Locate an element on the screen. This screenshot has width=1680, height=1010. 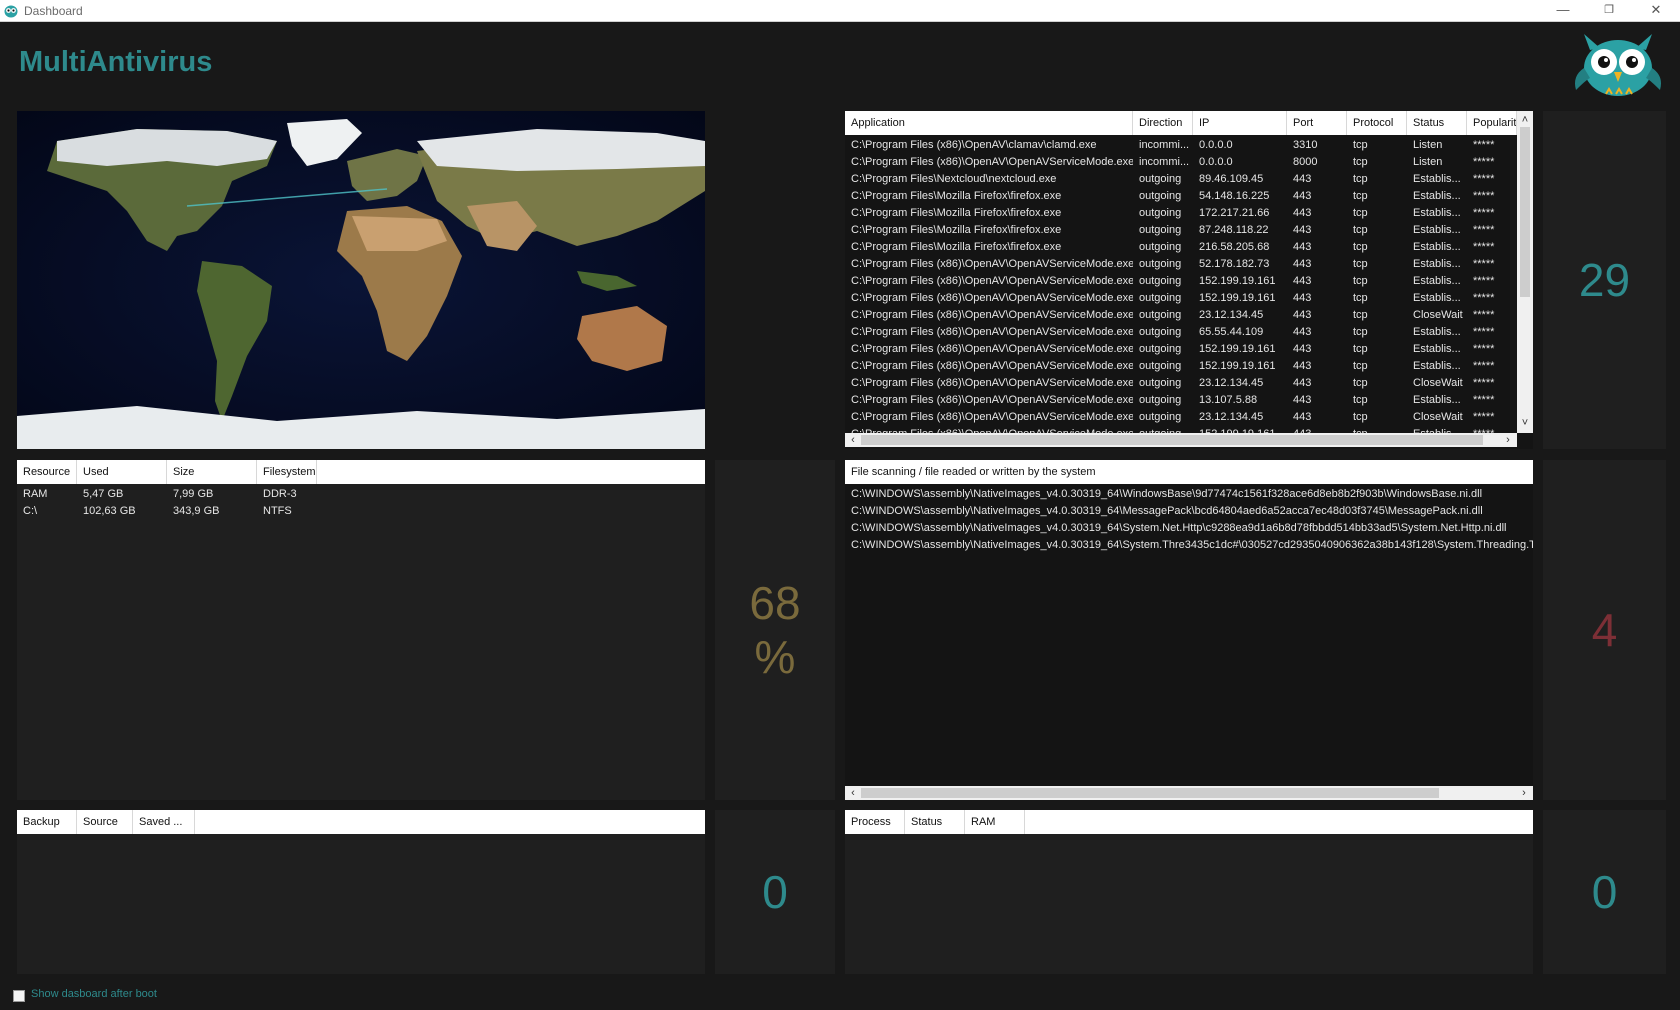
file-scanning-horizontal-scrollbar: ‹ › is located at coordinates (1189, 793).